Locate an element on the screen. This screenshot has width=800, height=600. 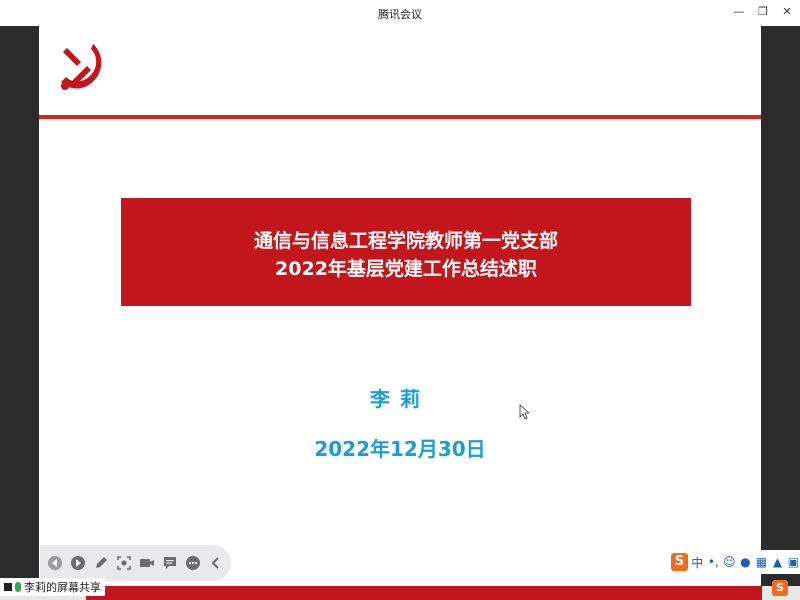
restore-button: ❐ is located at coordinates (763, 12).